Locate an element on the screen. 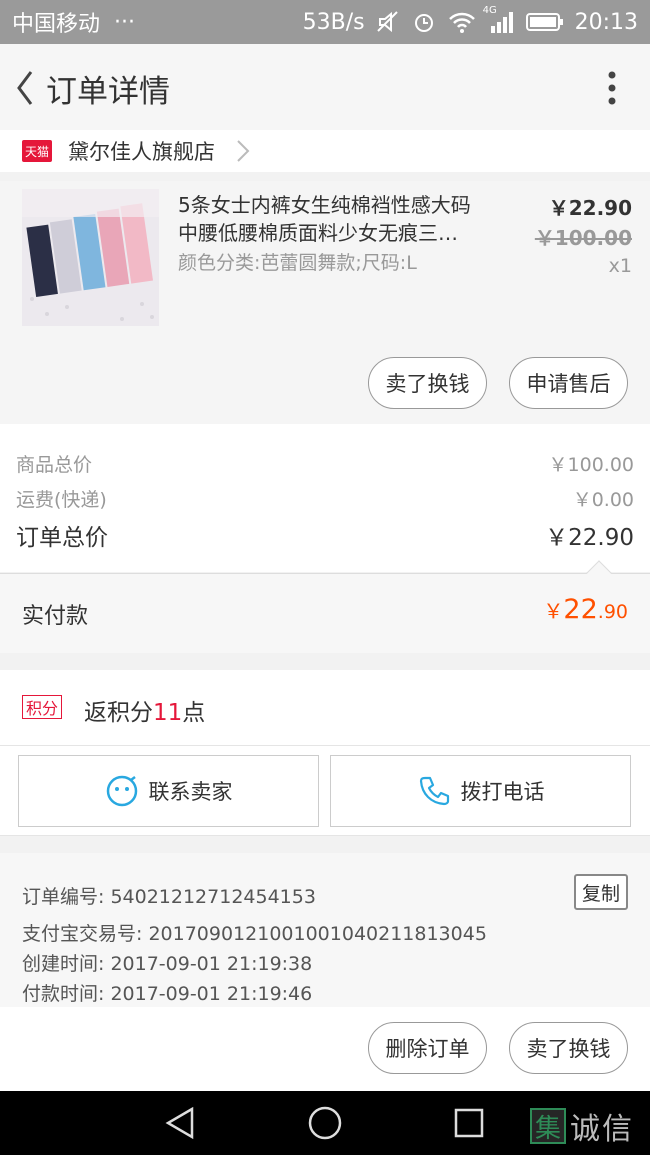 This screenshot has height=1155, width=650. triangle-back-icon is located at coordinates (179, 1123).